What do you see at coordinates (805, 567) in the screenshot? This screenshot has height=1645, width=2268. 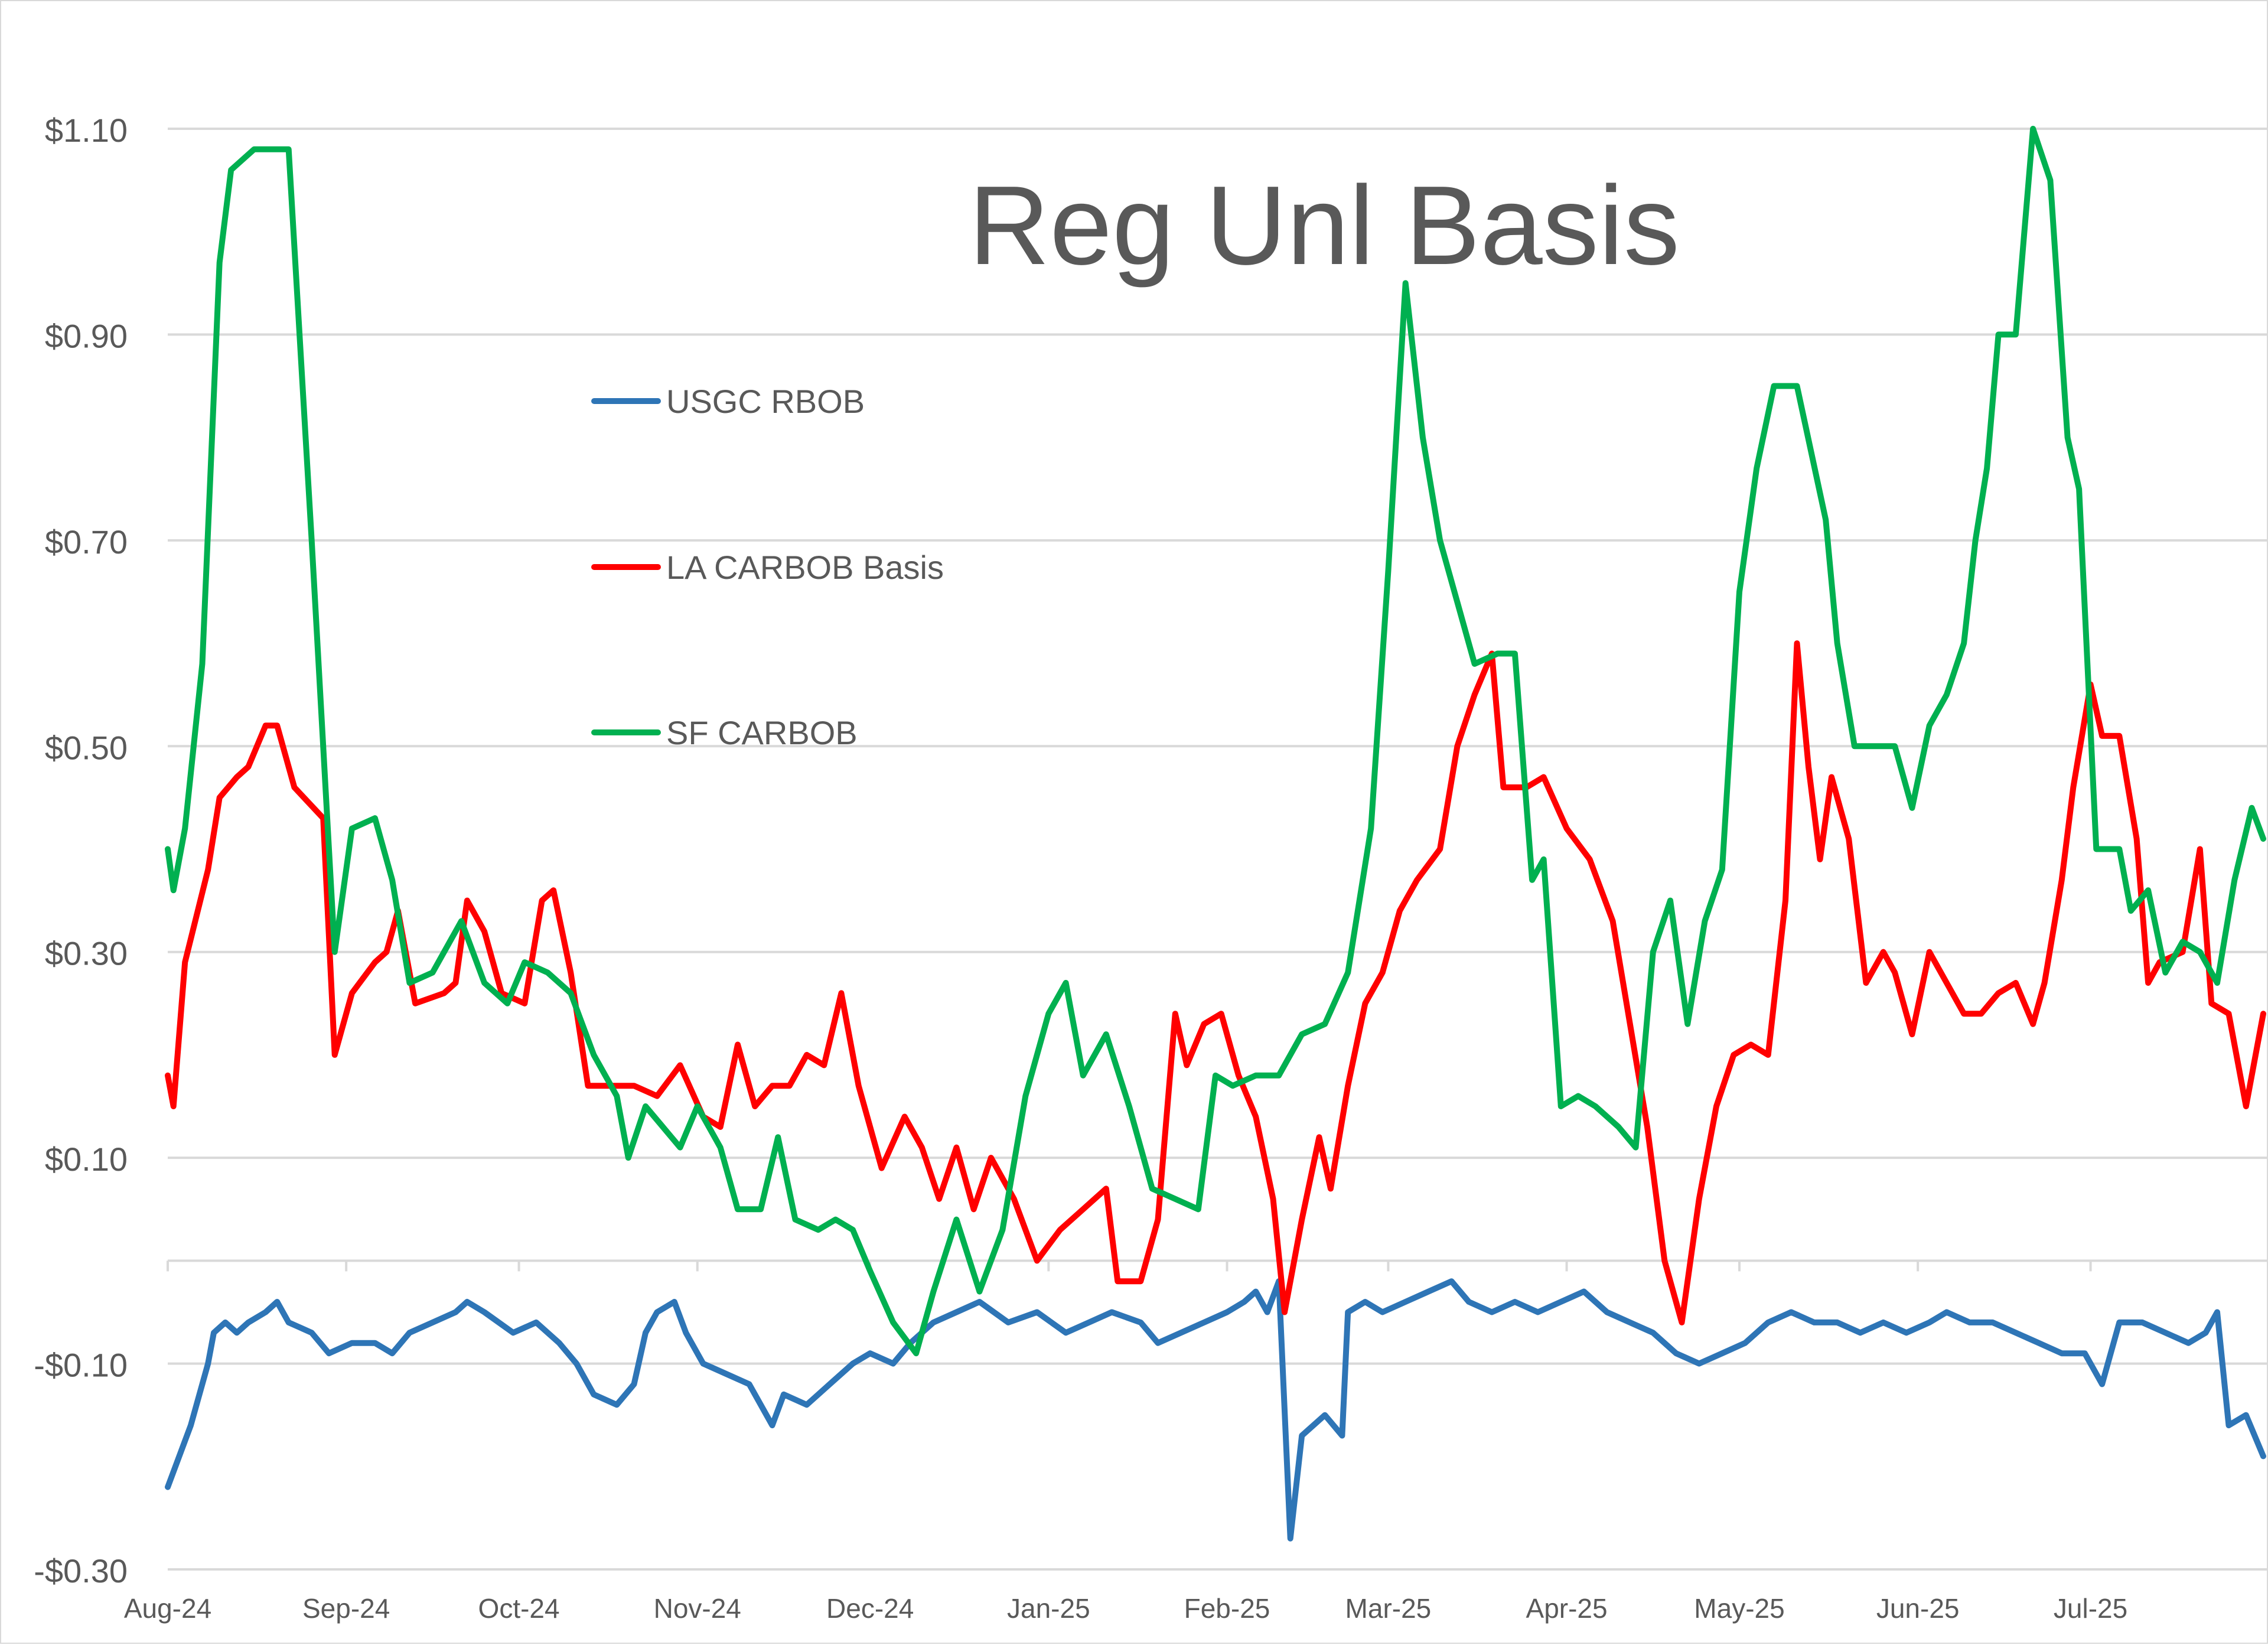 I see `legend-label: LA CARBOB Basis` at bounding box center [805, 567].